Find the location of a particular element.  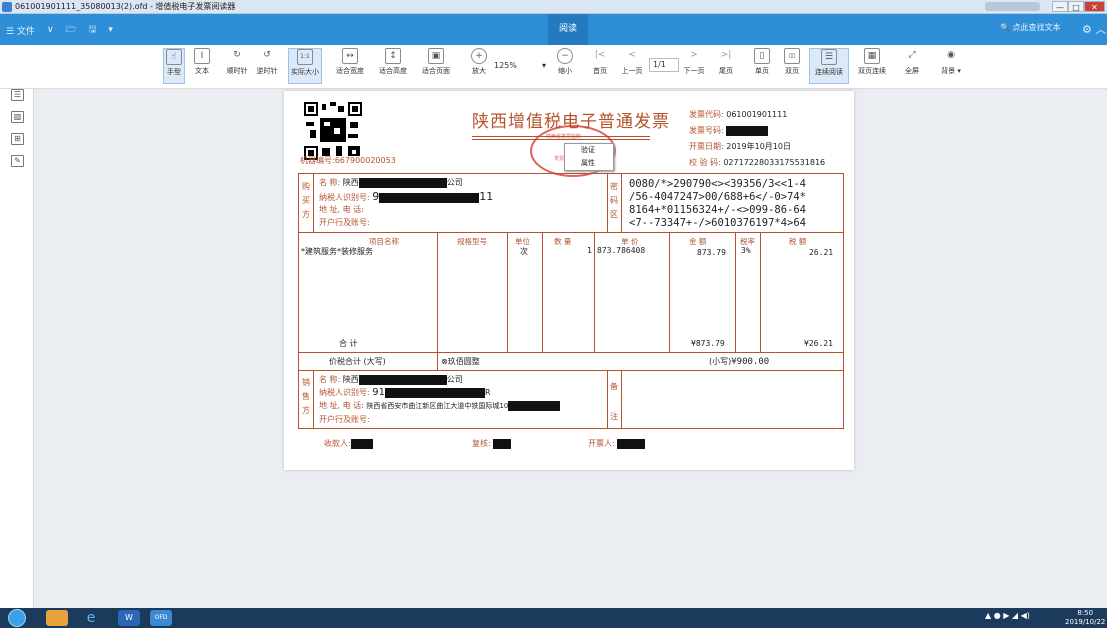

background-button: ◉ 背景 ▾ is located at coordinates (951, 66).